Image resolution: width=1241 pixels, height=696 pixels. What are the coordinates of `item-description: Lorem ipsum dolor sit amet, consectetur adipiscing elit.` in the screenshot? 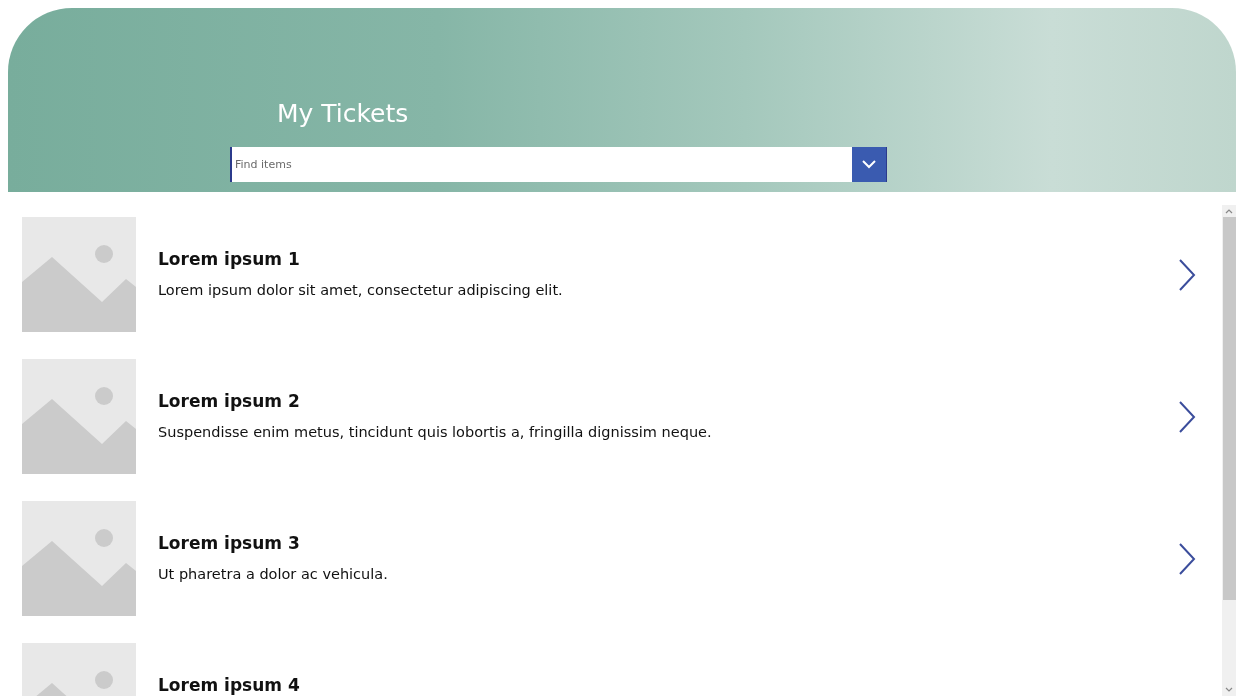 It's located at (361, 290).